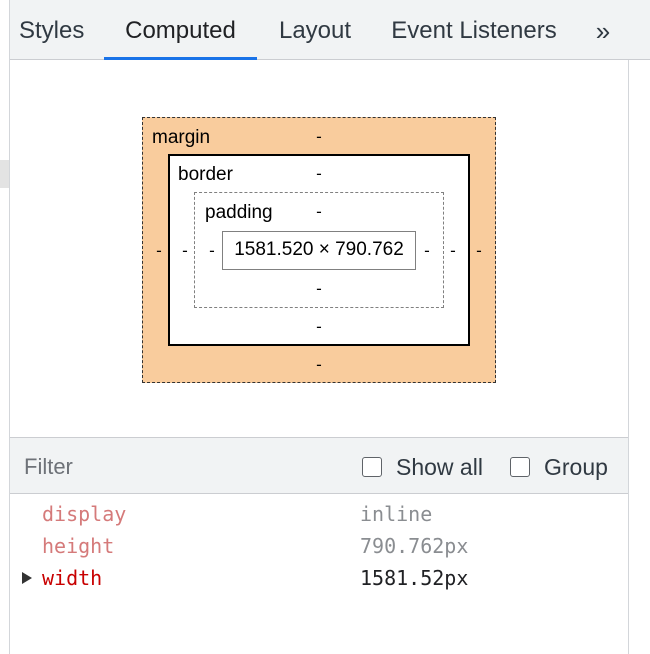 The width and height of the screenshot is (650, 654). What do you see at coordinates (239, 212) in the screenshot?
I see `padding-label: padding` at bounding box center [239, 212].